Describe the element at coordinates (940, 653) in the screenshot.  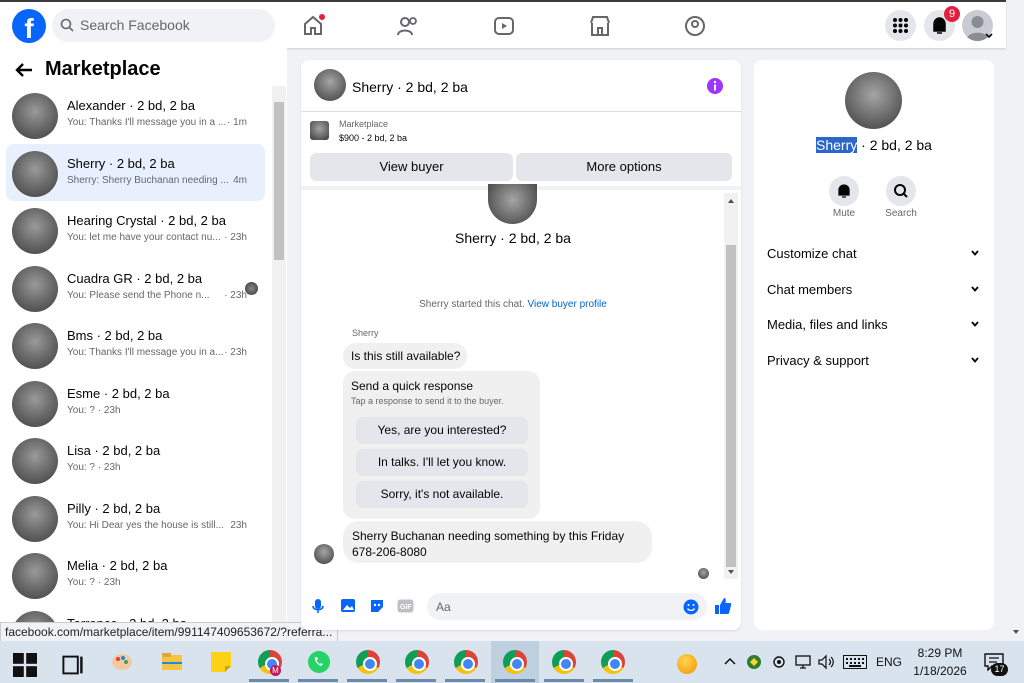
I see `clock-time: 8:29 PM` at that location.